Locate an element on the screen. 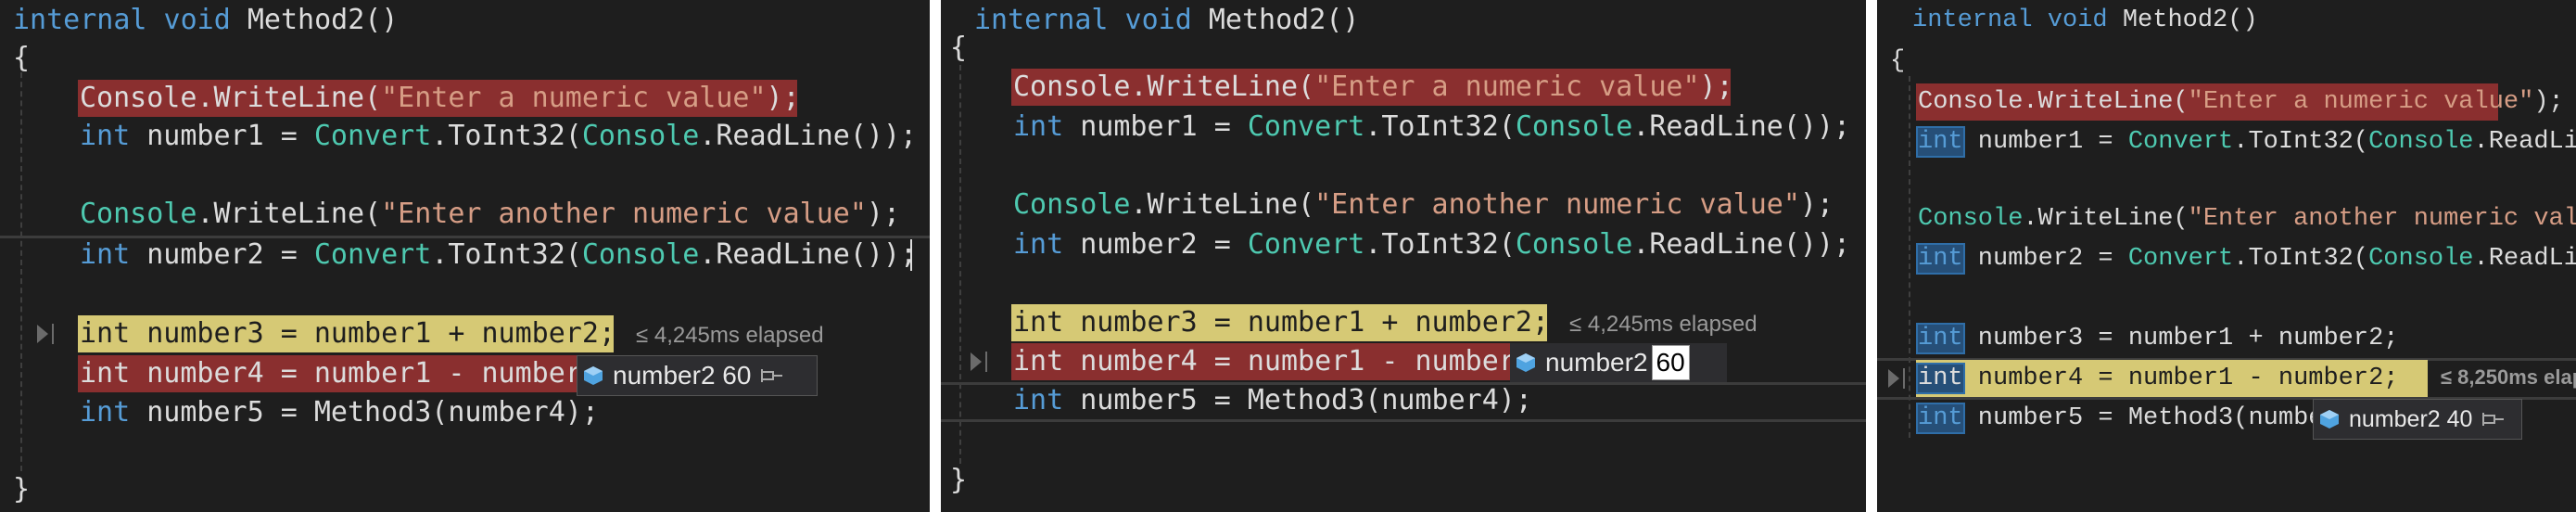  code-line-number5: int number5 = Method3(number4) is located at coordinates (2142, 418).